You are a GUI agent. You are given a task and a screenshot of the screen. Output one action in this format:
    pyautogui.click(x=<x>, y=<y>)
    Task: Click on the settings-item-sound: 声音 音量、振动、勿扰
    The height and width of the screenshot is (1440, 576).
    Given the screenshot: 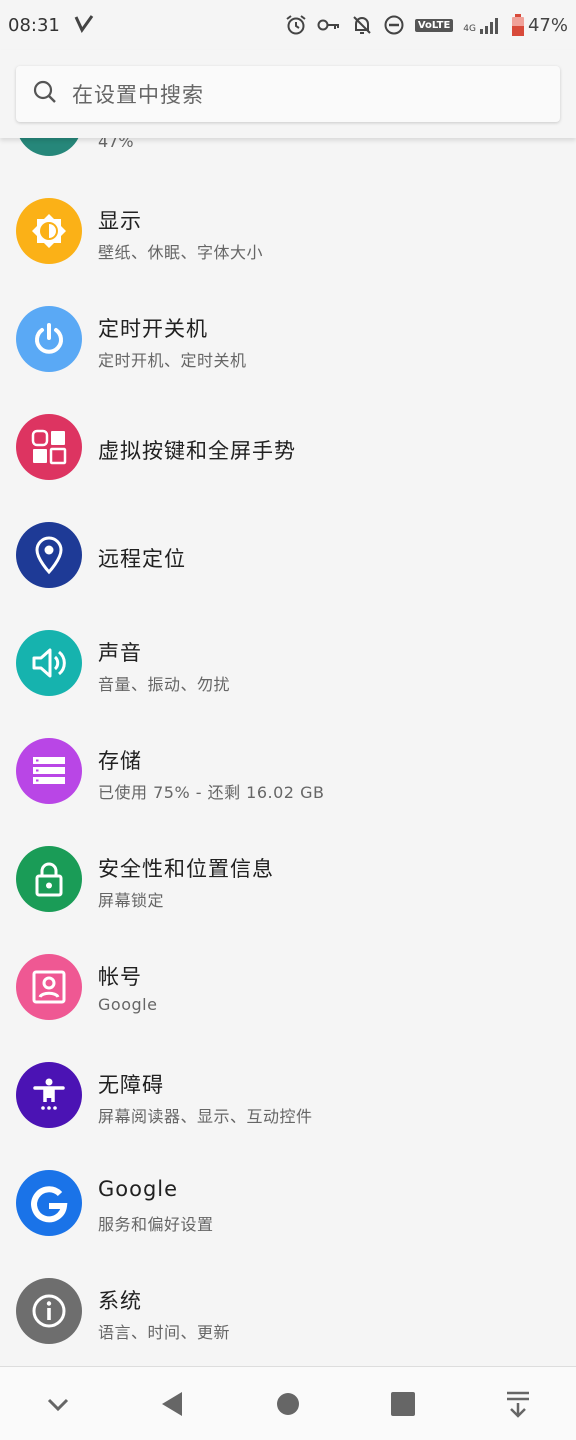 What is the action you would take?
    pyautogui.click(x=288, y=663)
    